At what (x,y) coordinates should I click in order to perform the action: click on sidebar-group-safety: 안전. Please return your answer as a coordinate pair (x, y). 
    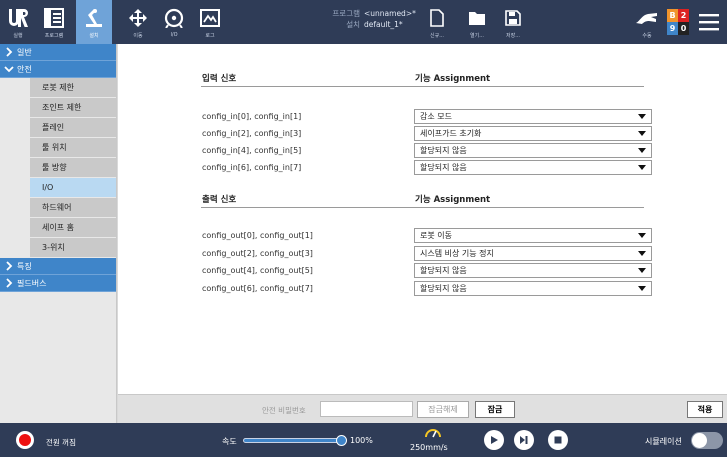
    Looking at the image, I should click on (58, 69).